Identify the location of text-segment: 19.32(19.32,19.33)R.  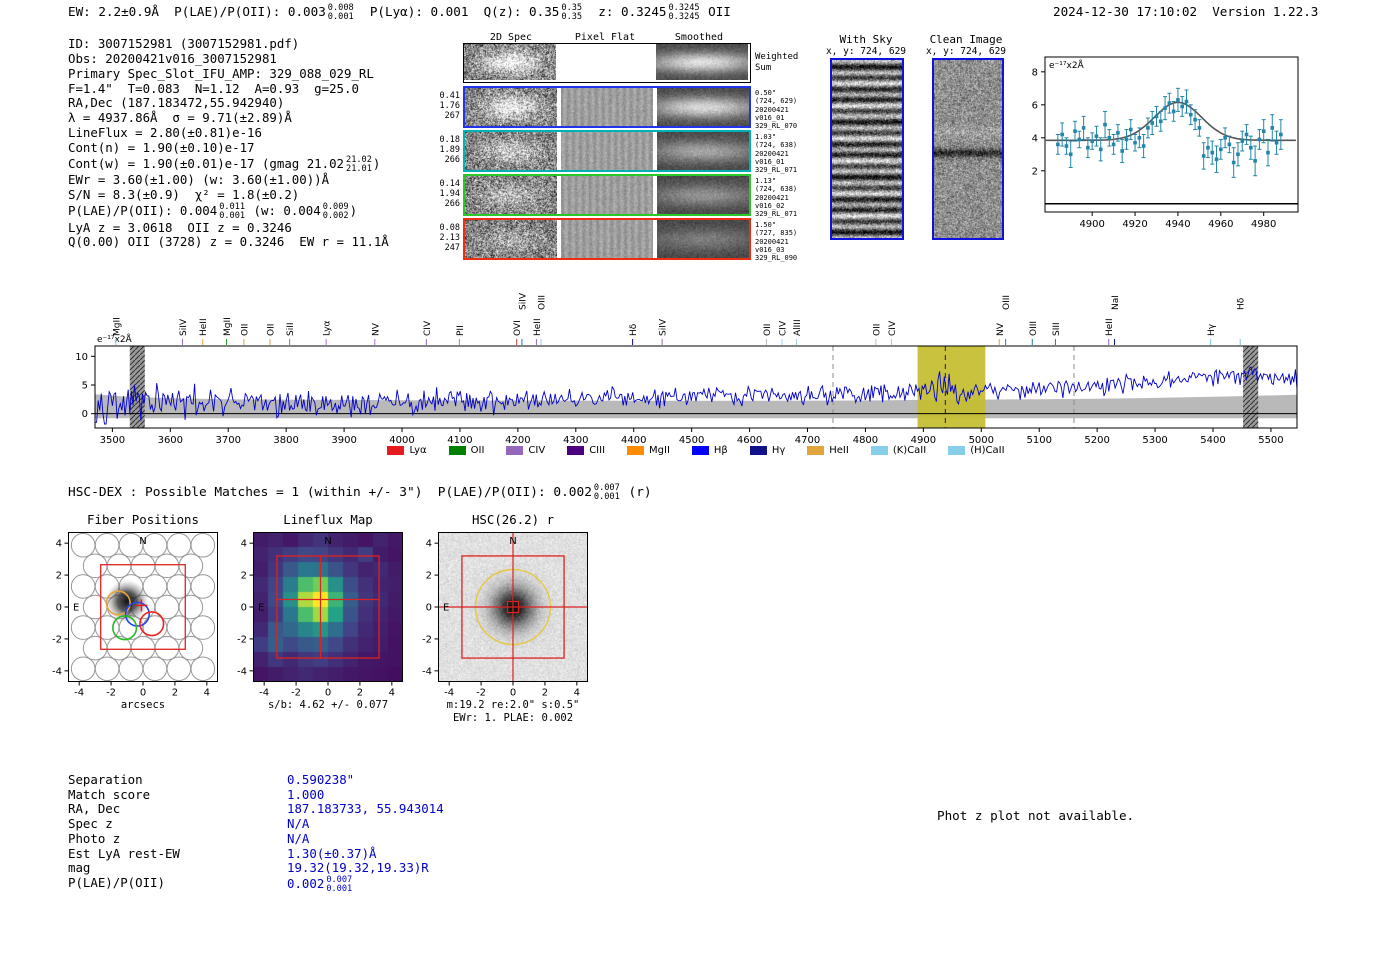
(358, 868).